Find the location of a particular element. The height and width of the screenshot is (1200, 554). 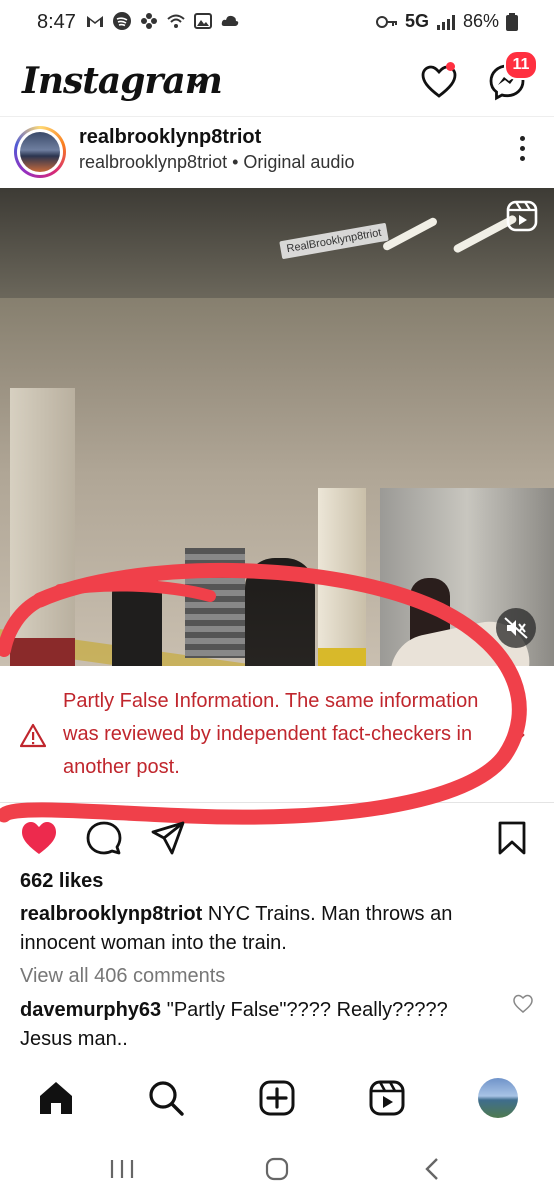

comment-like-icon is located at coordinates (523, 1004).